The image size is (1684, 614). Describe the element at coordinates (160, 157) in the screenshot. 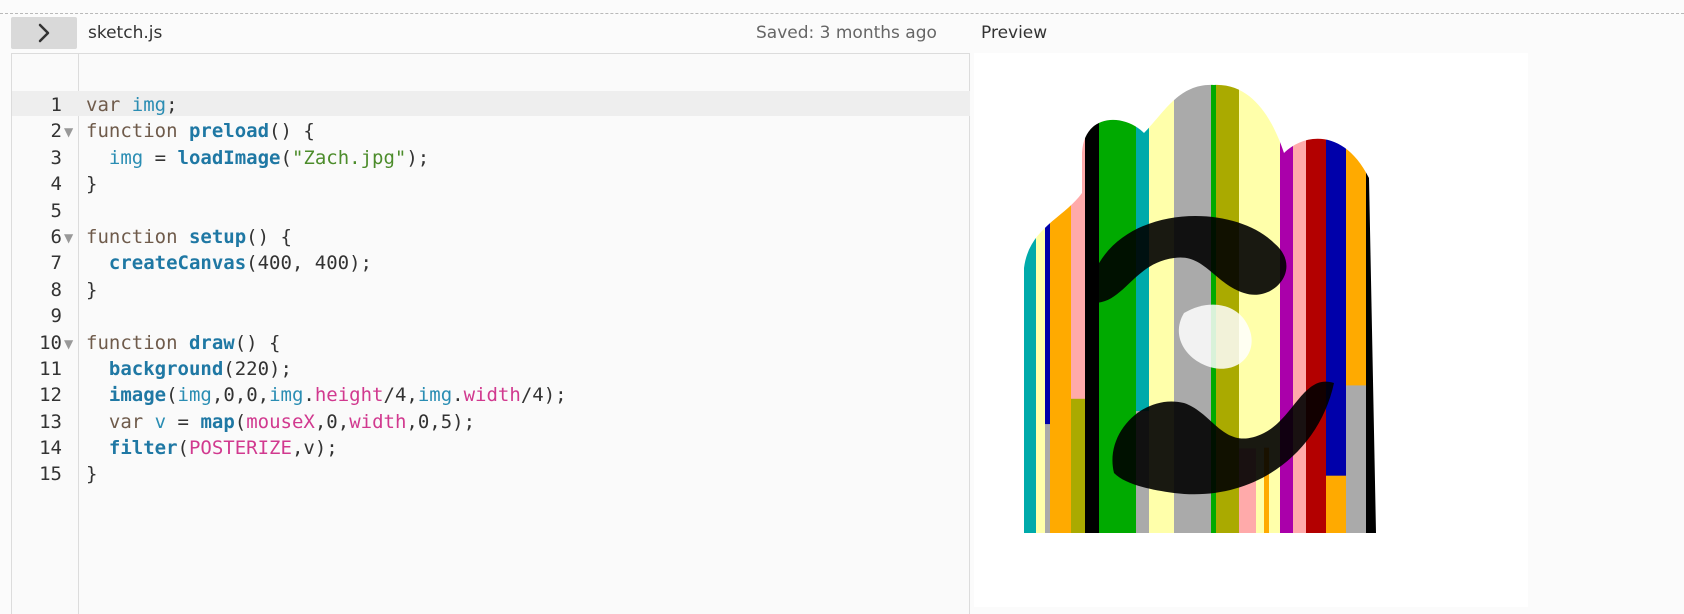

I see `code-token: =` at that location.